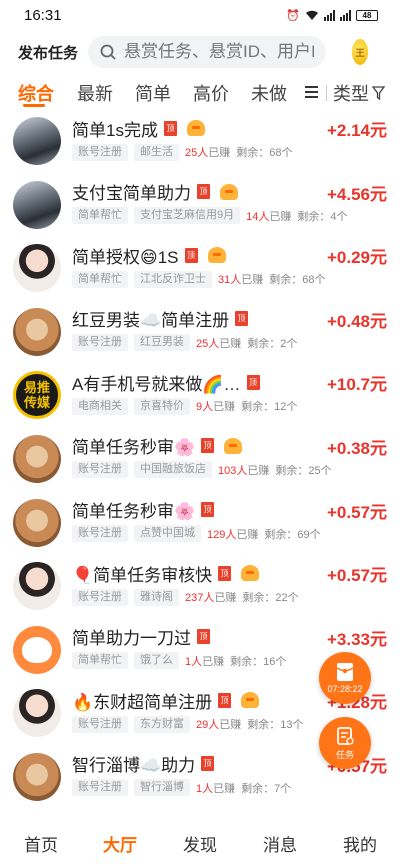 Image resolution: width=400 pixels, height=867 pixels. I want to click on task-title: 🎈简单任务审核快, so click(142, 575).